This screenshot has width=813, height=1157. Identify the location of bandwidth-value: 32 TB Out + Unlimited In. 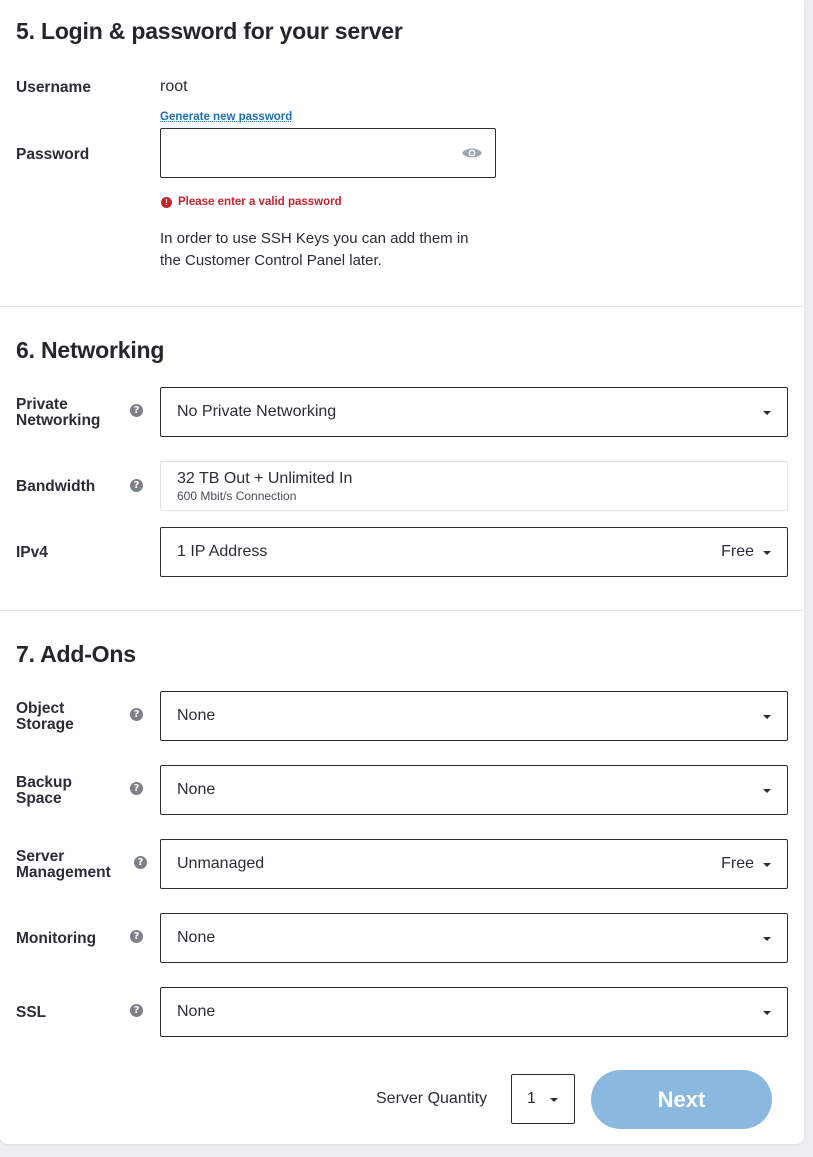
(265, 478).